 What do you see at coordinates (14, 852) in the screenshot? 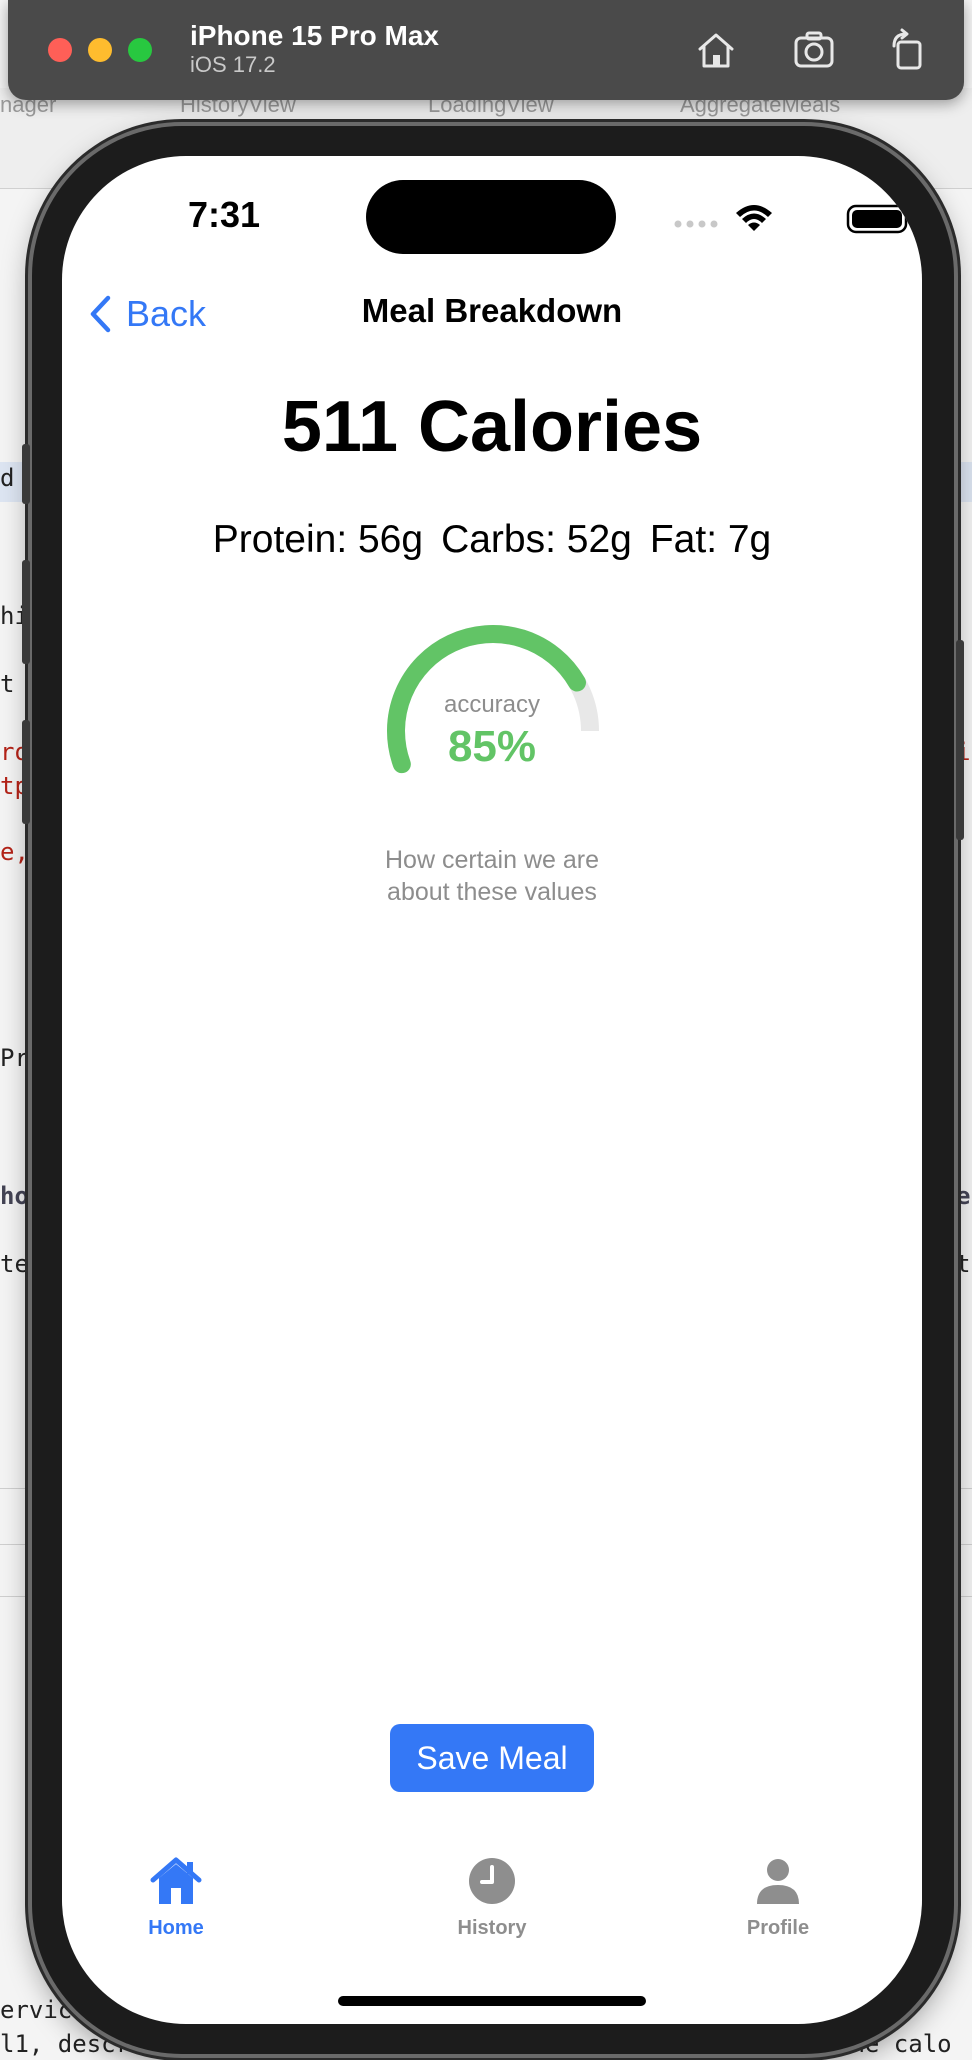
I see `code-fragment: e,` at bounding box center [14, 852].